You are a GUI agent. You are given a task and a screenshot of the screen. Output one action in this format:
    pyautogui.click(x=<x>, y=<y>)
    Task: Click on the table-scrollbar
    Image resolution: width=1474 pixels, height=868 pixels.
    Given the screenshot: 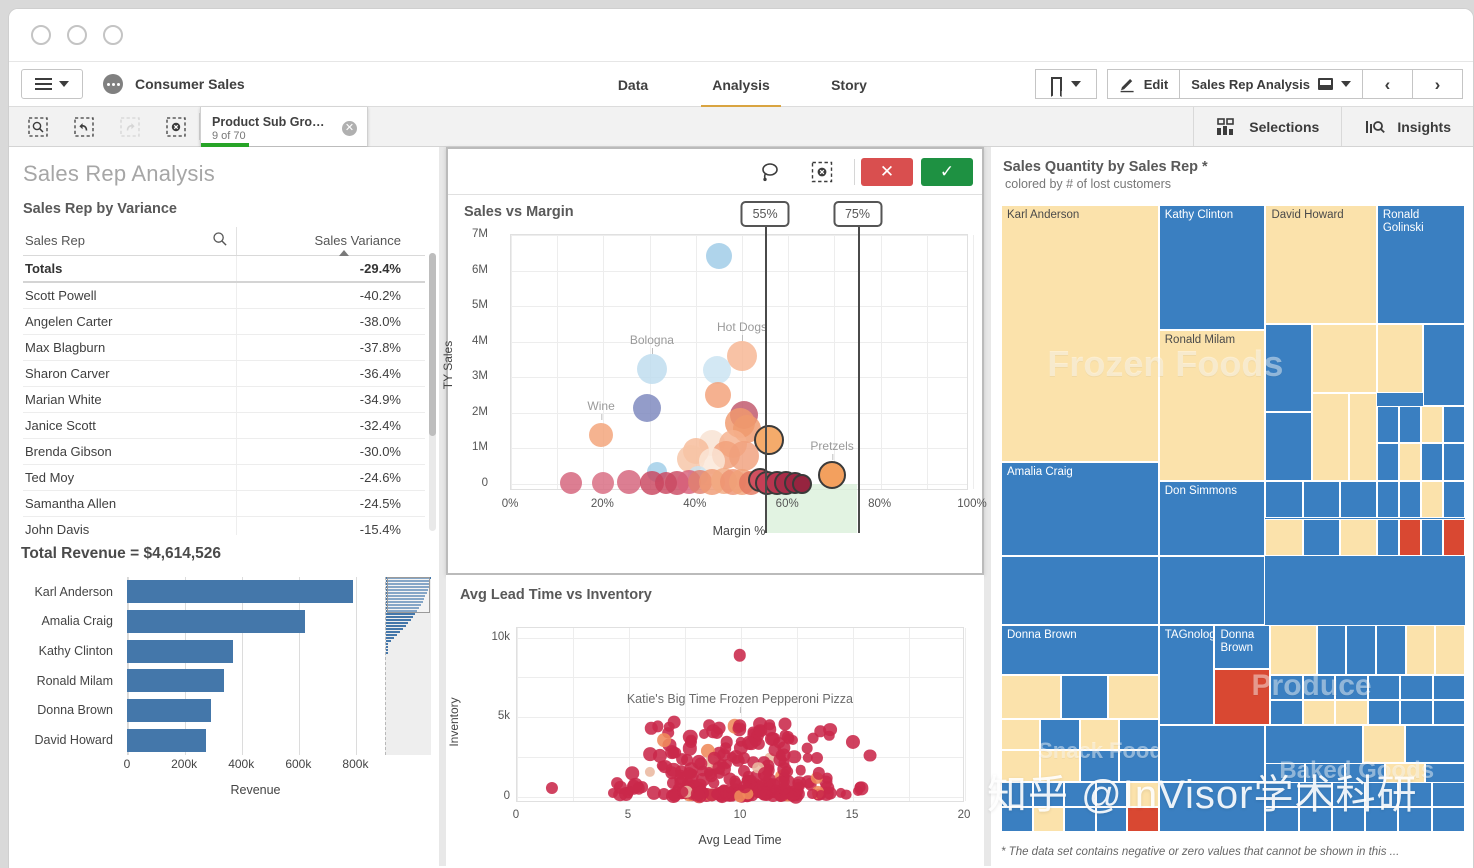 What is the action you would take?
    pyautogui.click(x=432, y=392)
    